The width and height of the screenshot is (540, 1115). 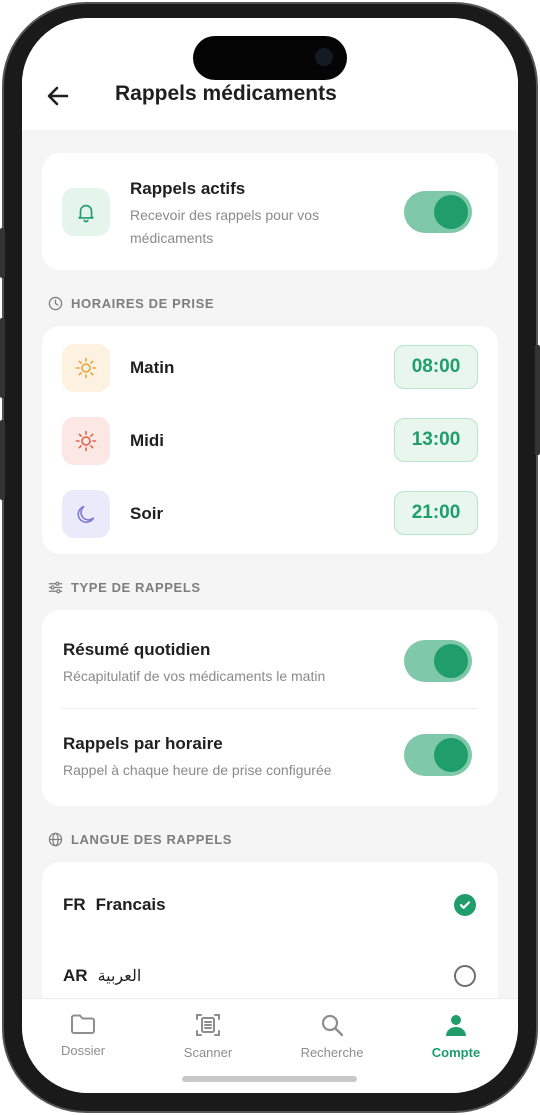 I want to click on arrow-left-icon, so click(x=58, y=96).